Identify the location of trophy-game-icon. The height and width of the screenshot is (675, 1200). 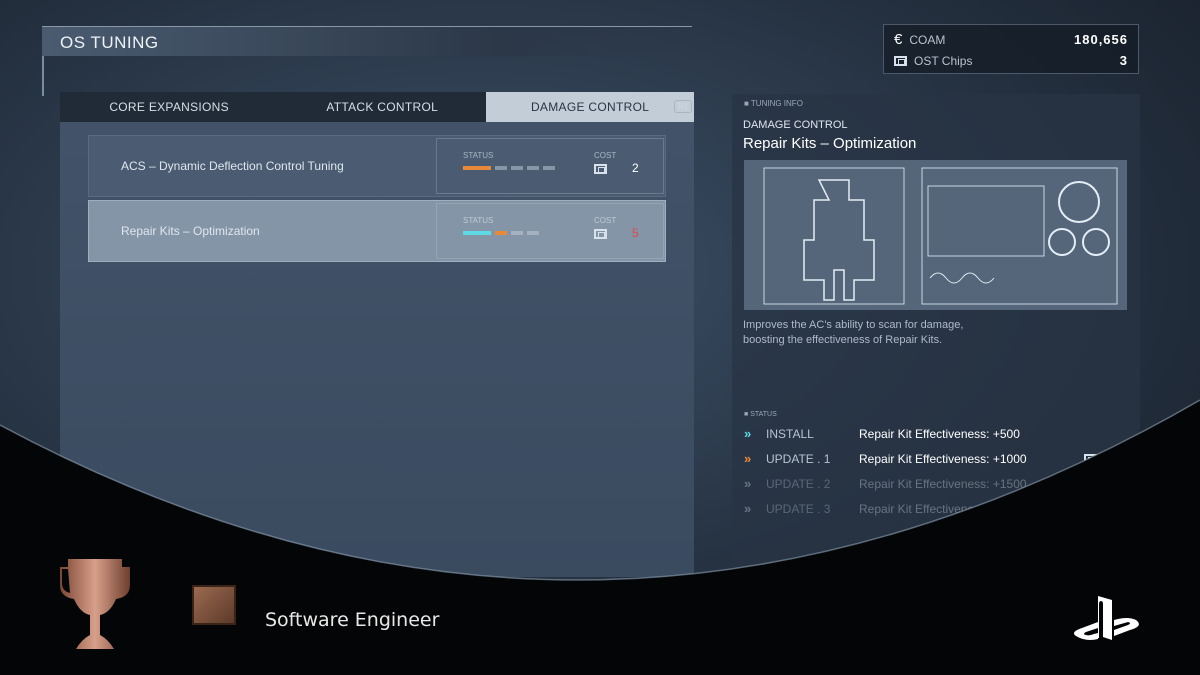
(214, 605).